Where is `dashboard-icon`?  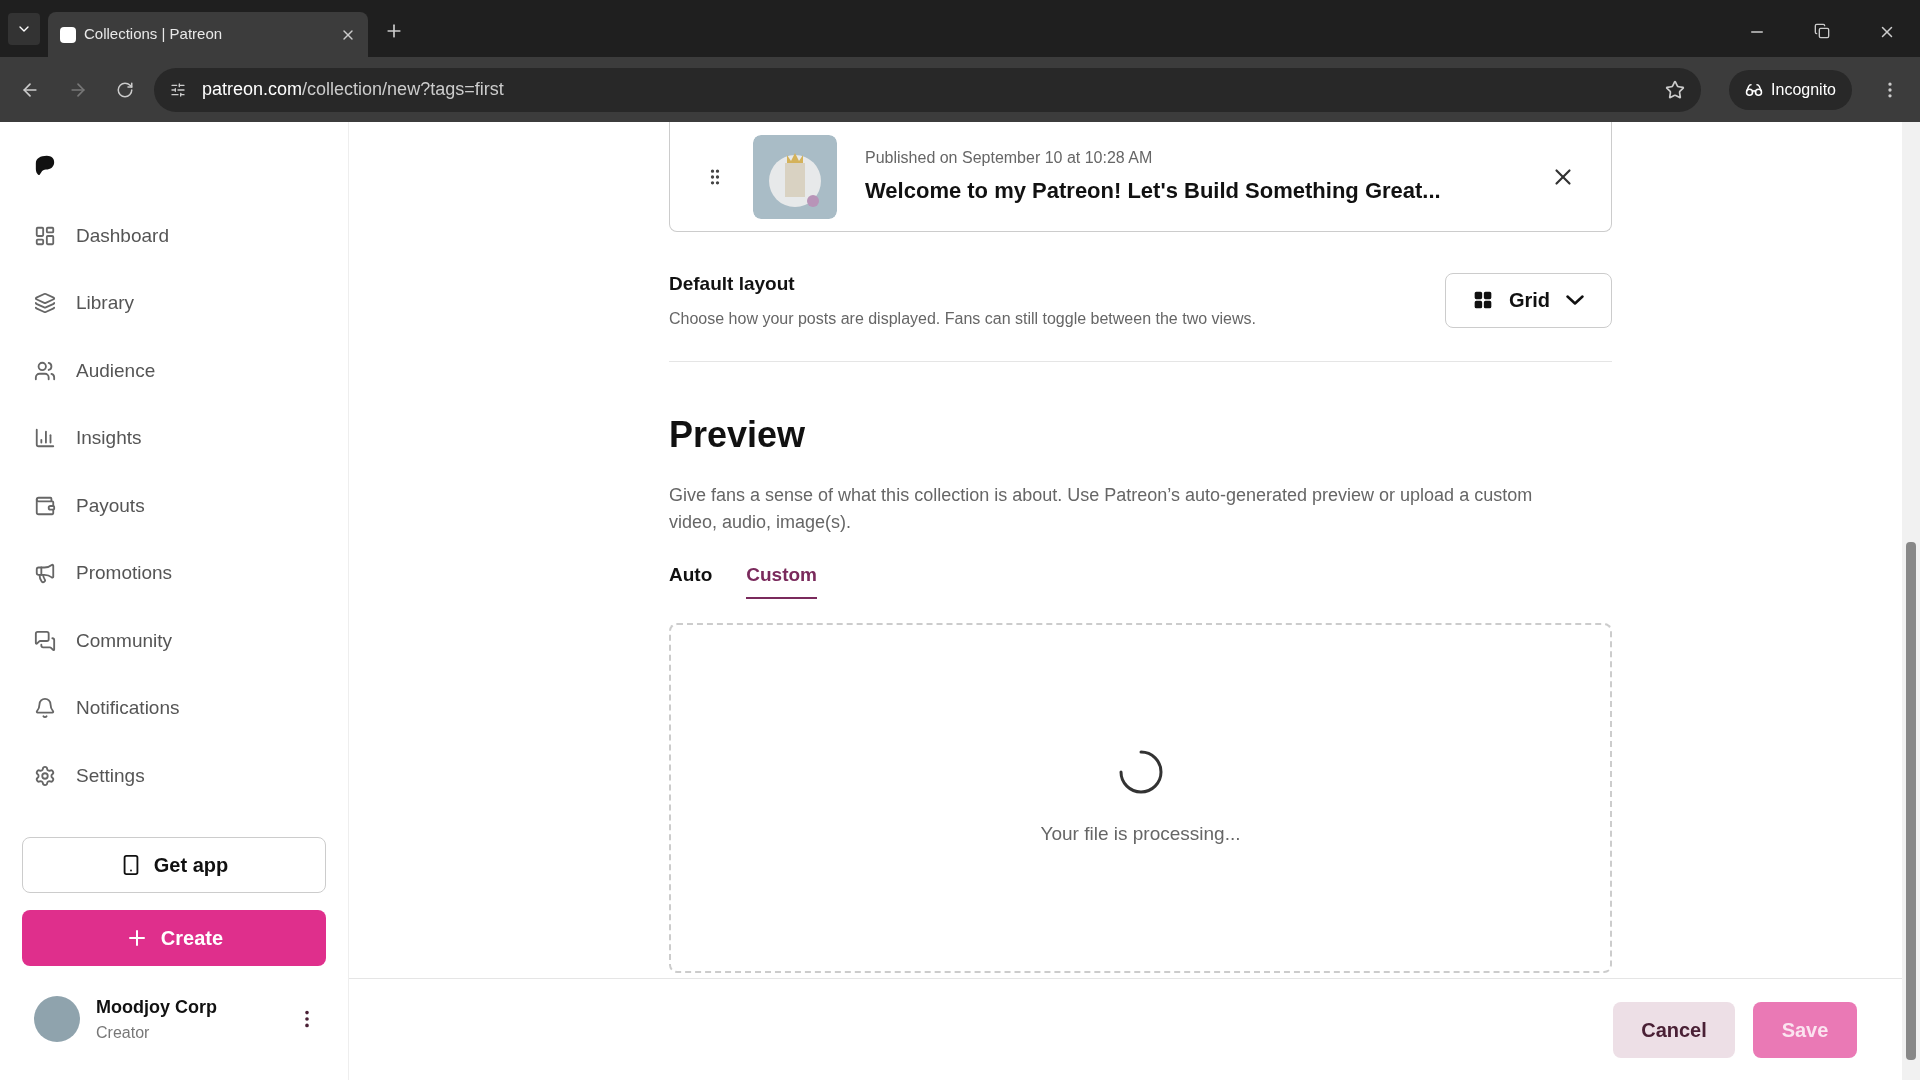 dashboard-icon is located at coordinates (45, 235).